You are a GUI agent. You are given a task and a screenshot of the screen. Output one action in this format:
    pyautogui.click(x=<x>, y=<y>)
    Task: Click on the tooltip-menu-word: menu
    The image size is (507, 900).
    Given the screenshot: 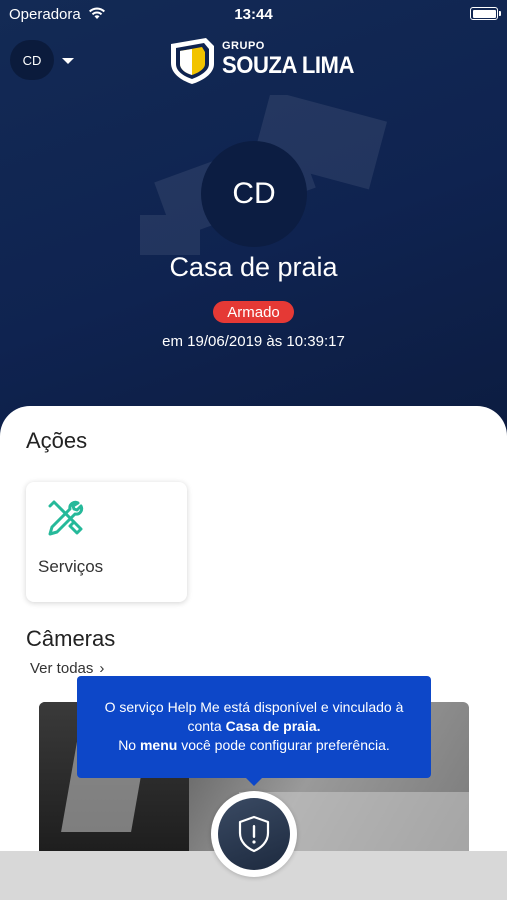 What is the action you would take?
    pyautogui.click(x=158, y=745)
    